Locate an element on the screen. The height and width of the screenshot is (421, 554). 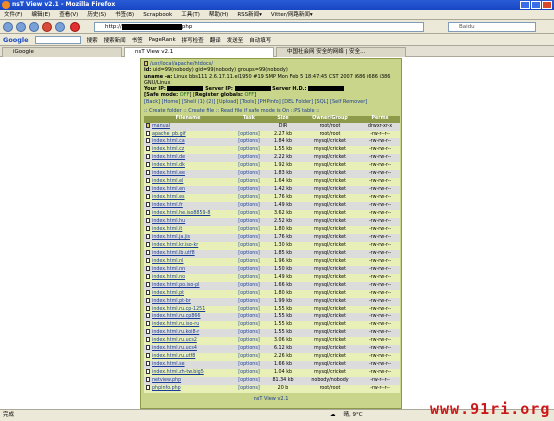
filename-cell: index.html.en is located at coordinates (188, 190).